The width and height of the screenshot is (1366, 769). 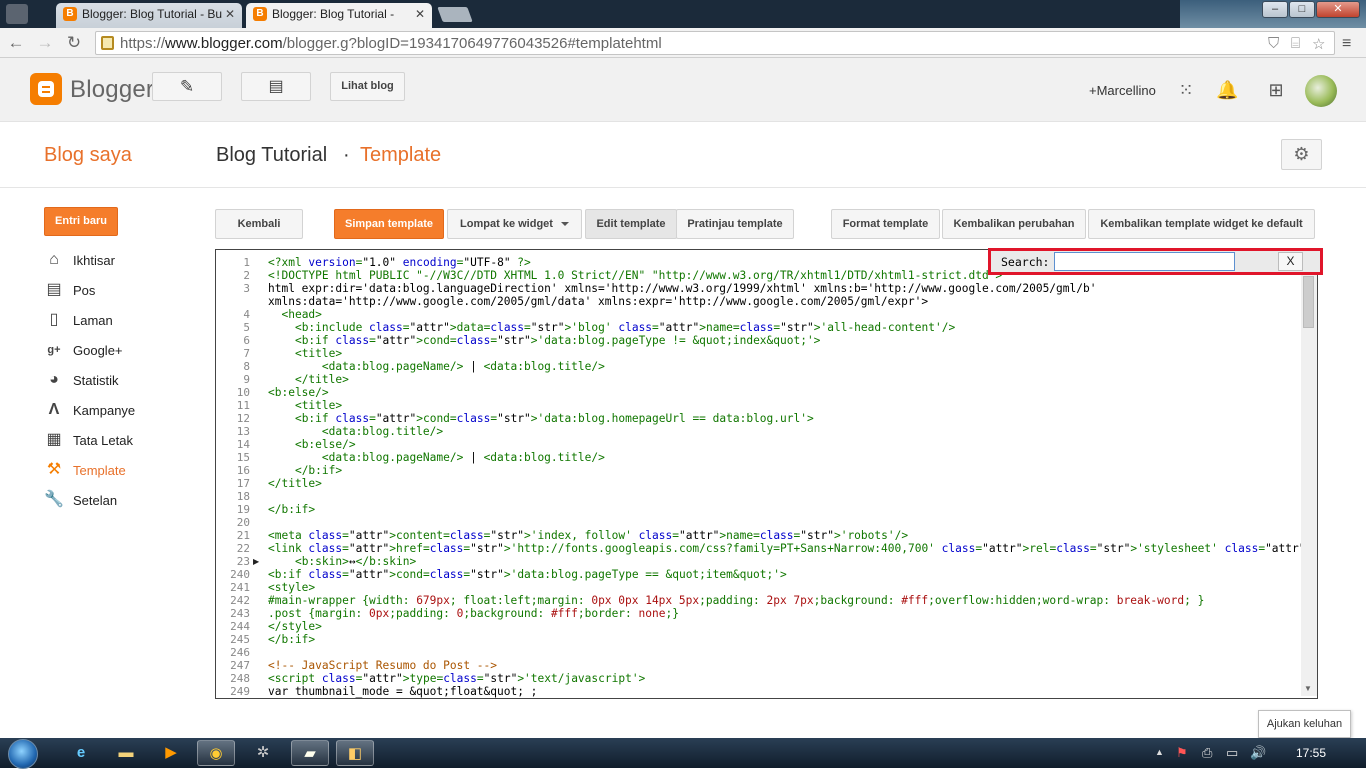 What do you see at coordinates (355, 561) in the screenshot?
I see `code-line: <b:skin>↔</b:skin>` at bounding box center [355, 561].